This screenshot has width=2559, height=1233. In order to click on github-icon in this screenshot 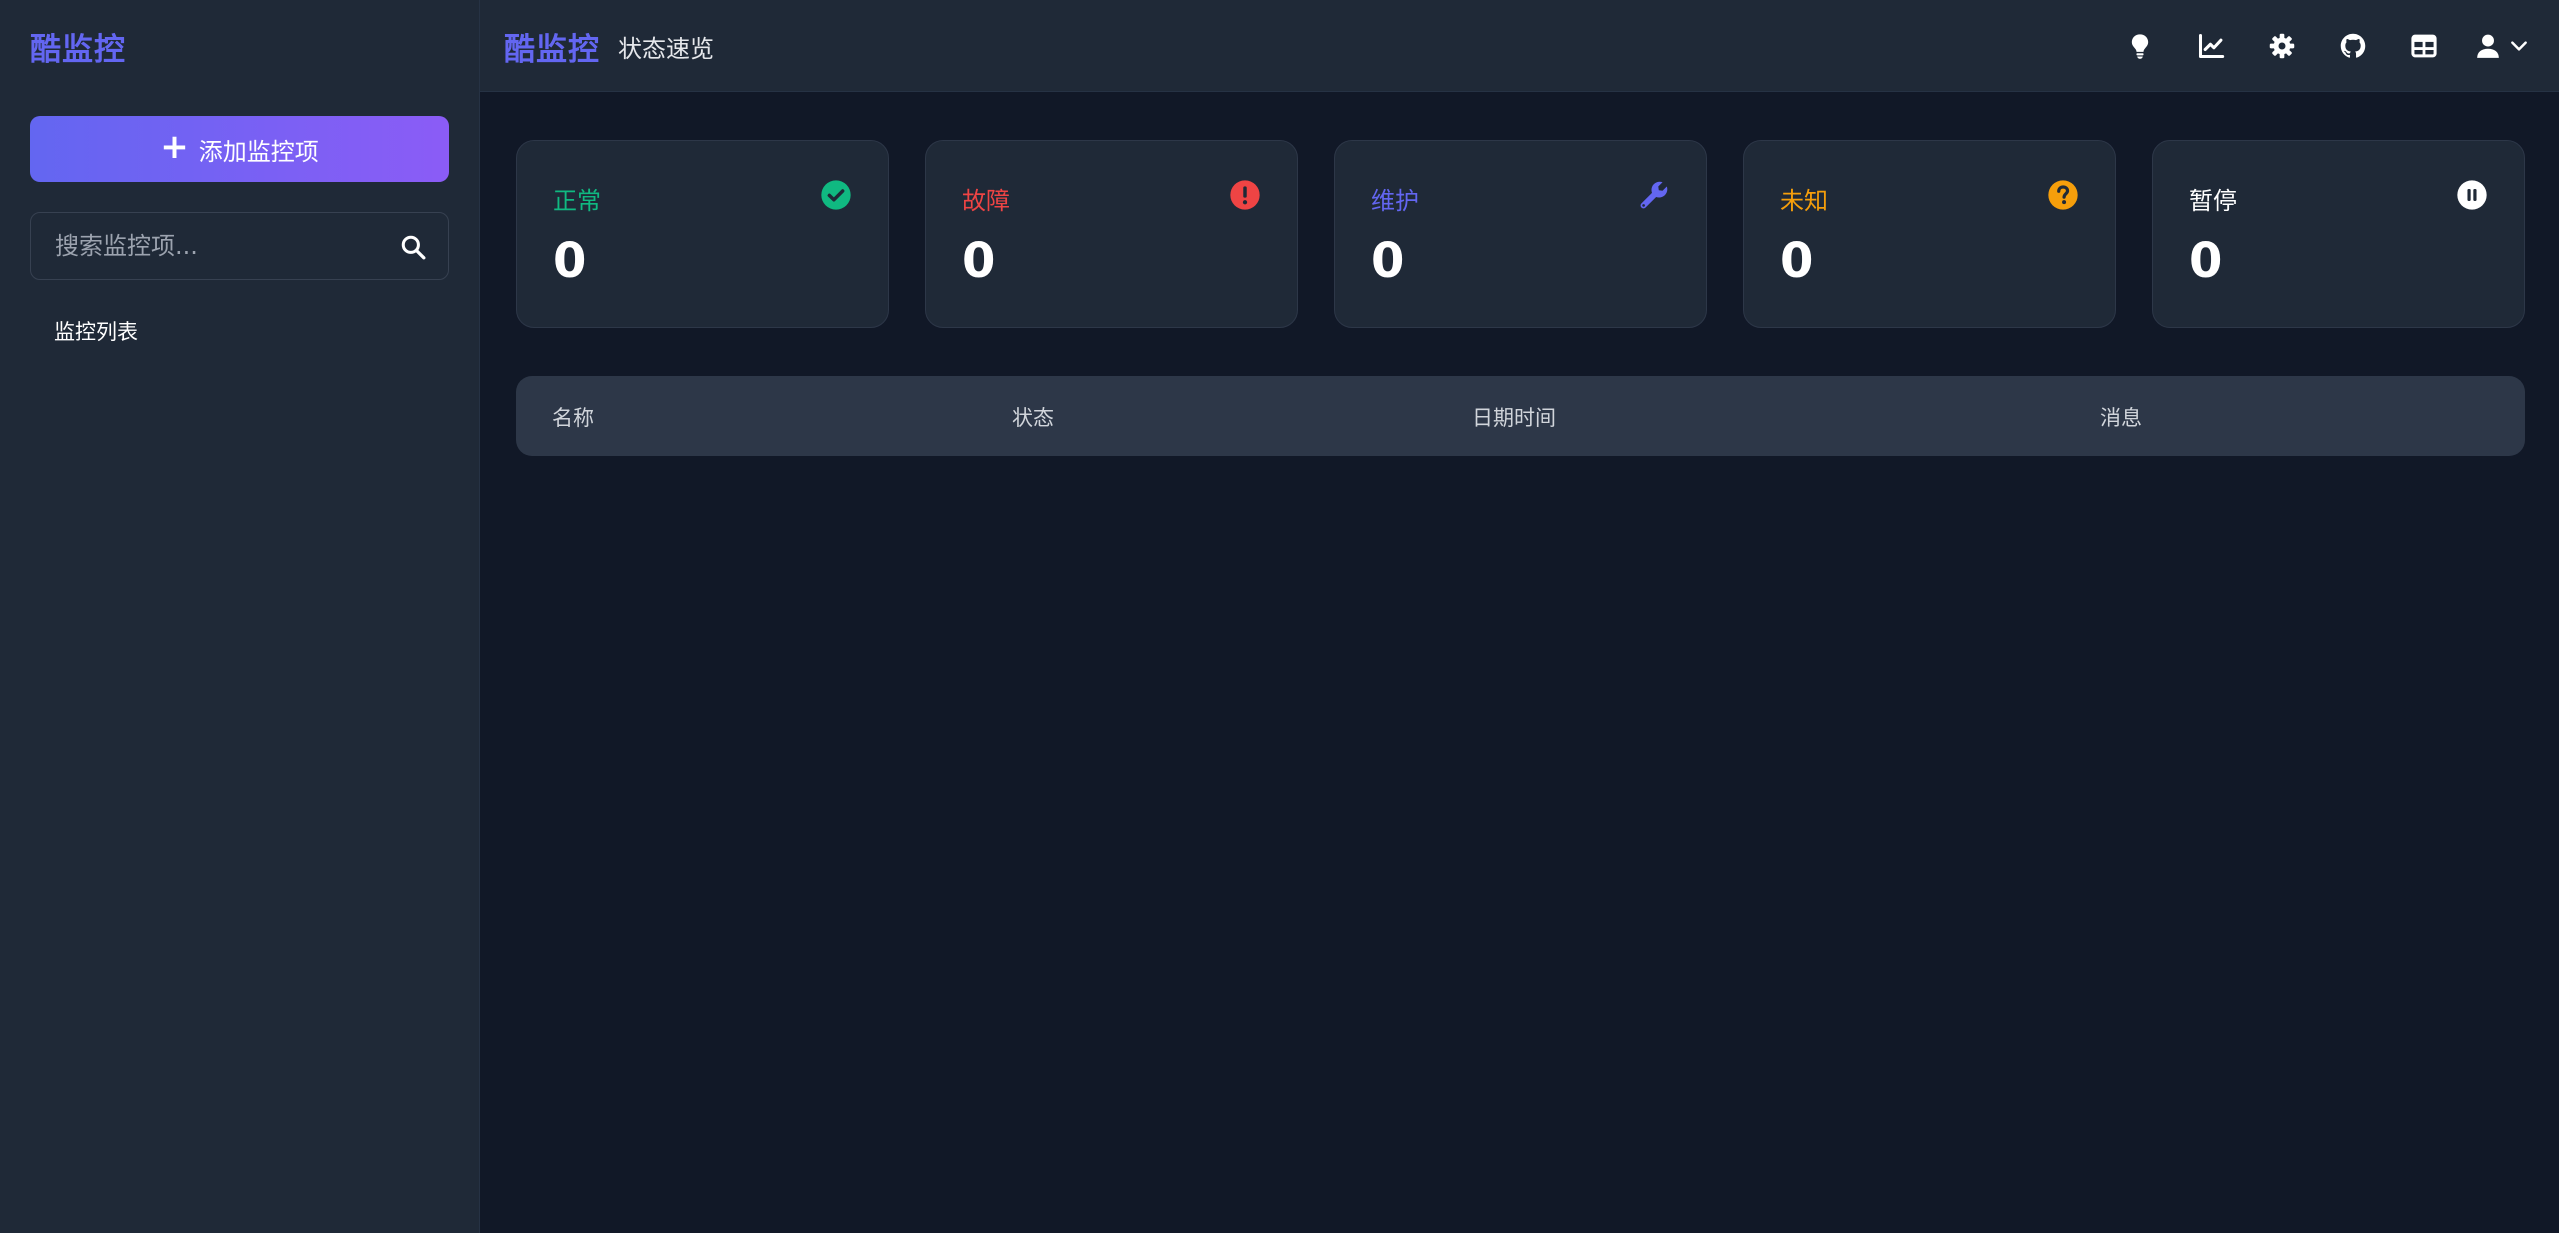, I will do `click(2353, 46)`.